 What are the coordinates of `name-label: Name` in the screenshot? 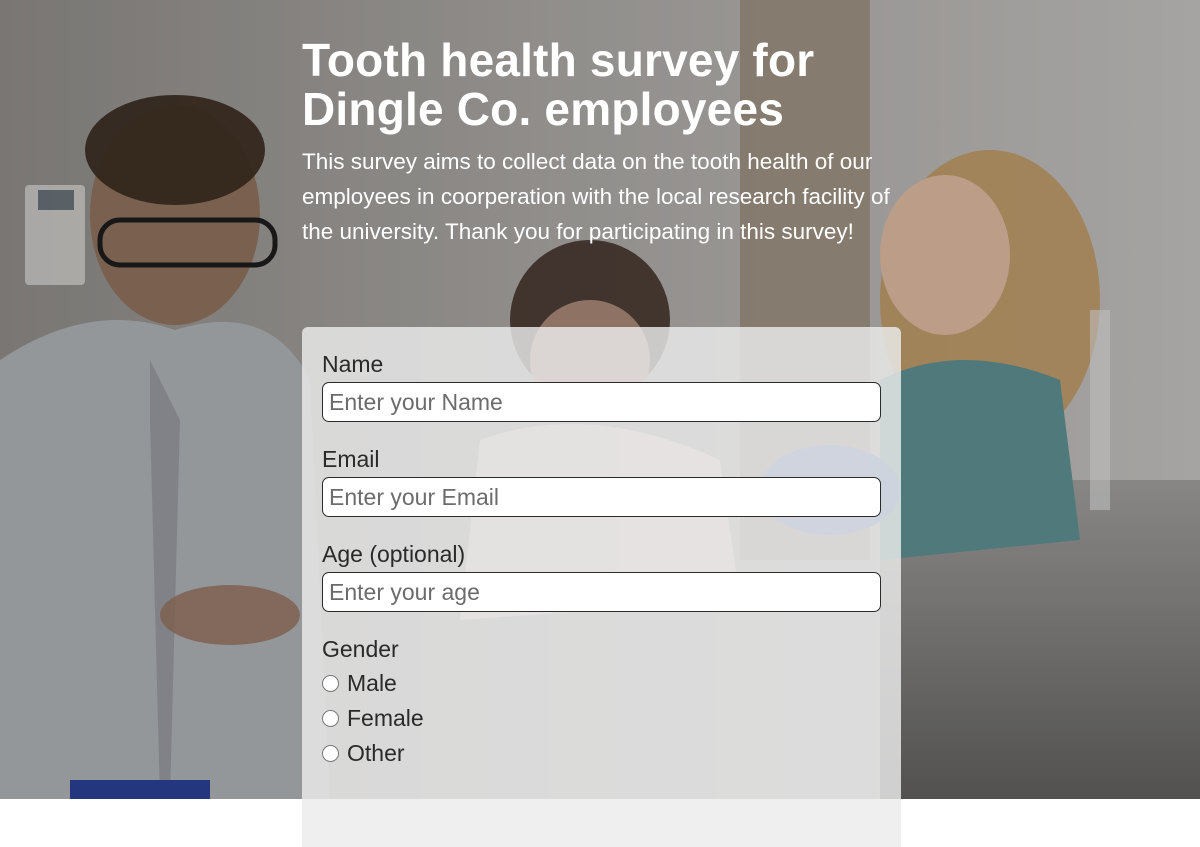 It's located at (353, 364).